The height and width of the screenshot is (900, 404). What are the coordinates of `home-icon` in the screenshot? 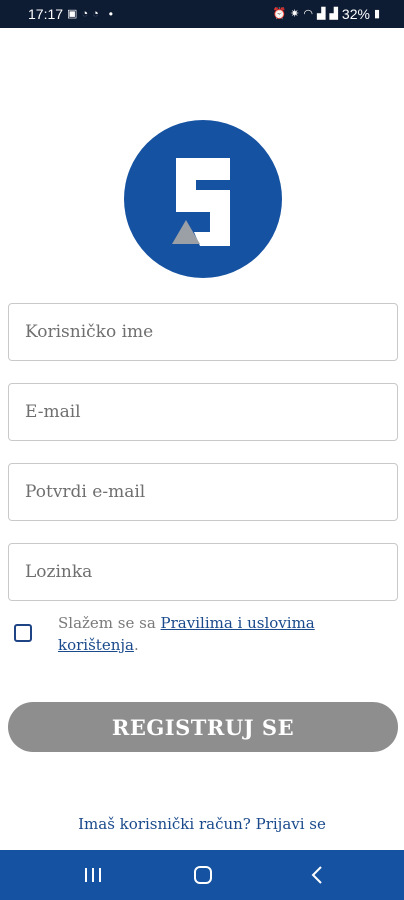 It's located at (203, 875).